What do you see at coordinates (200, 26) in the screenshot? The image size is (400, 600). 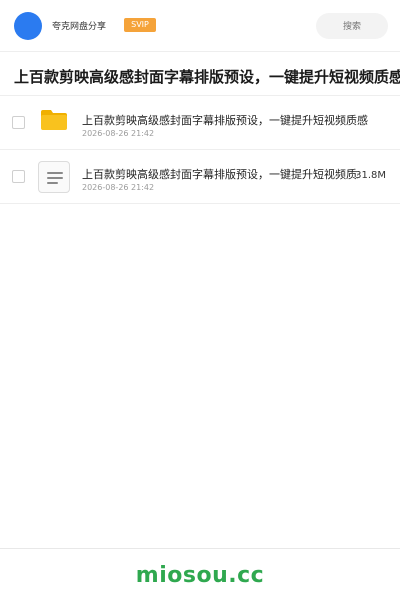 I see `header: 夸克网盘分享 SVIP` at bounding box center [200, 26].